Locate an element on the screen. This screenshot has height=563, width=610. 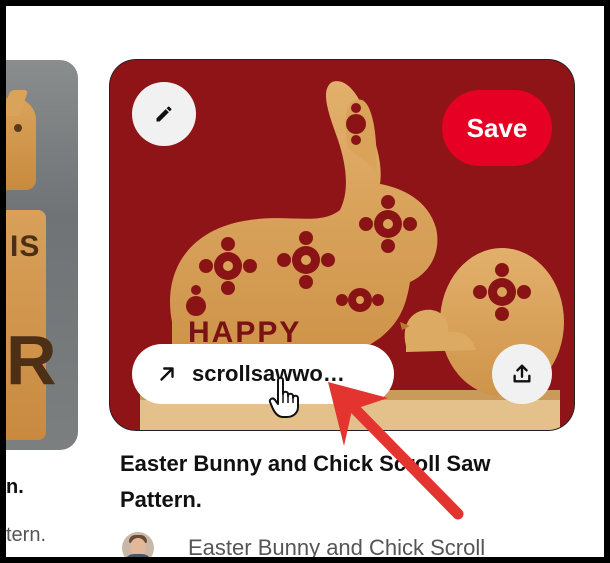
pin-author-row: Easter Bunny and Chick Scroll is located at coordinates (303, 544).